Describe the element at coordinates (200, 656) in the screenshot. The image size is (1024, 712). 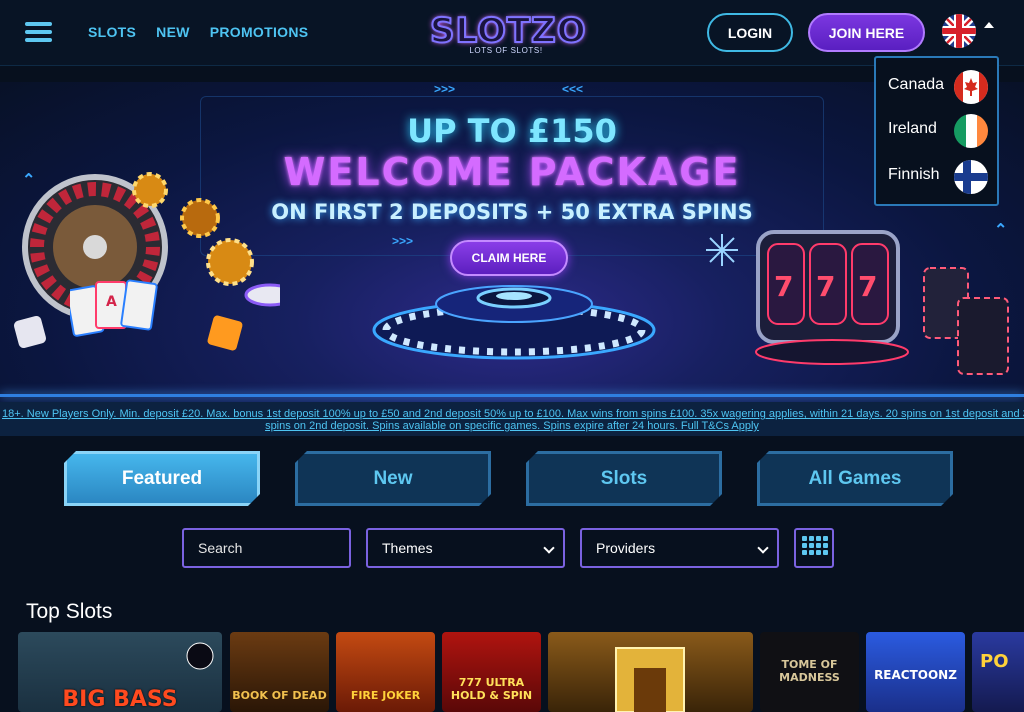
I see `drops-wins-badge-icon` at that location.